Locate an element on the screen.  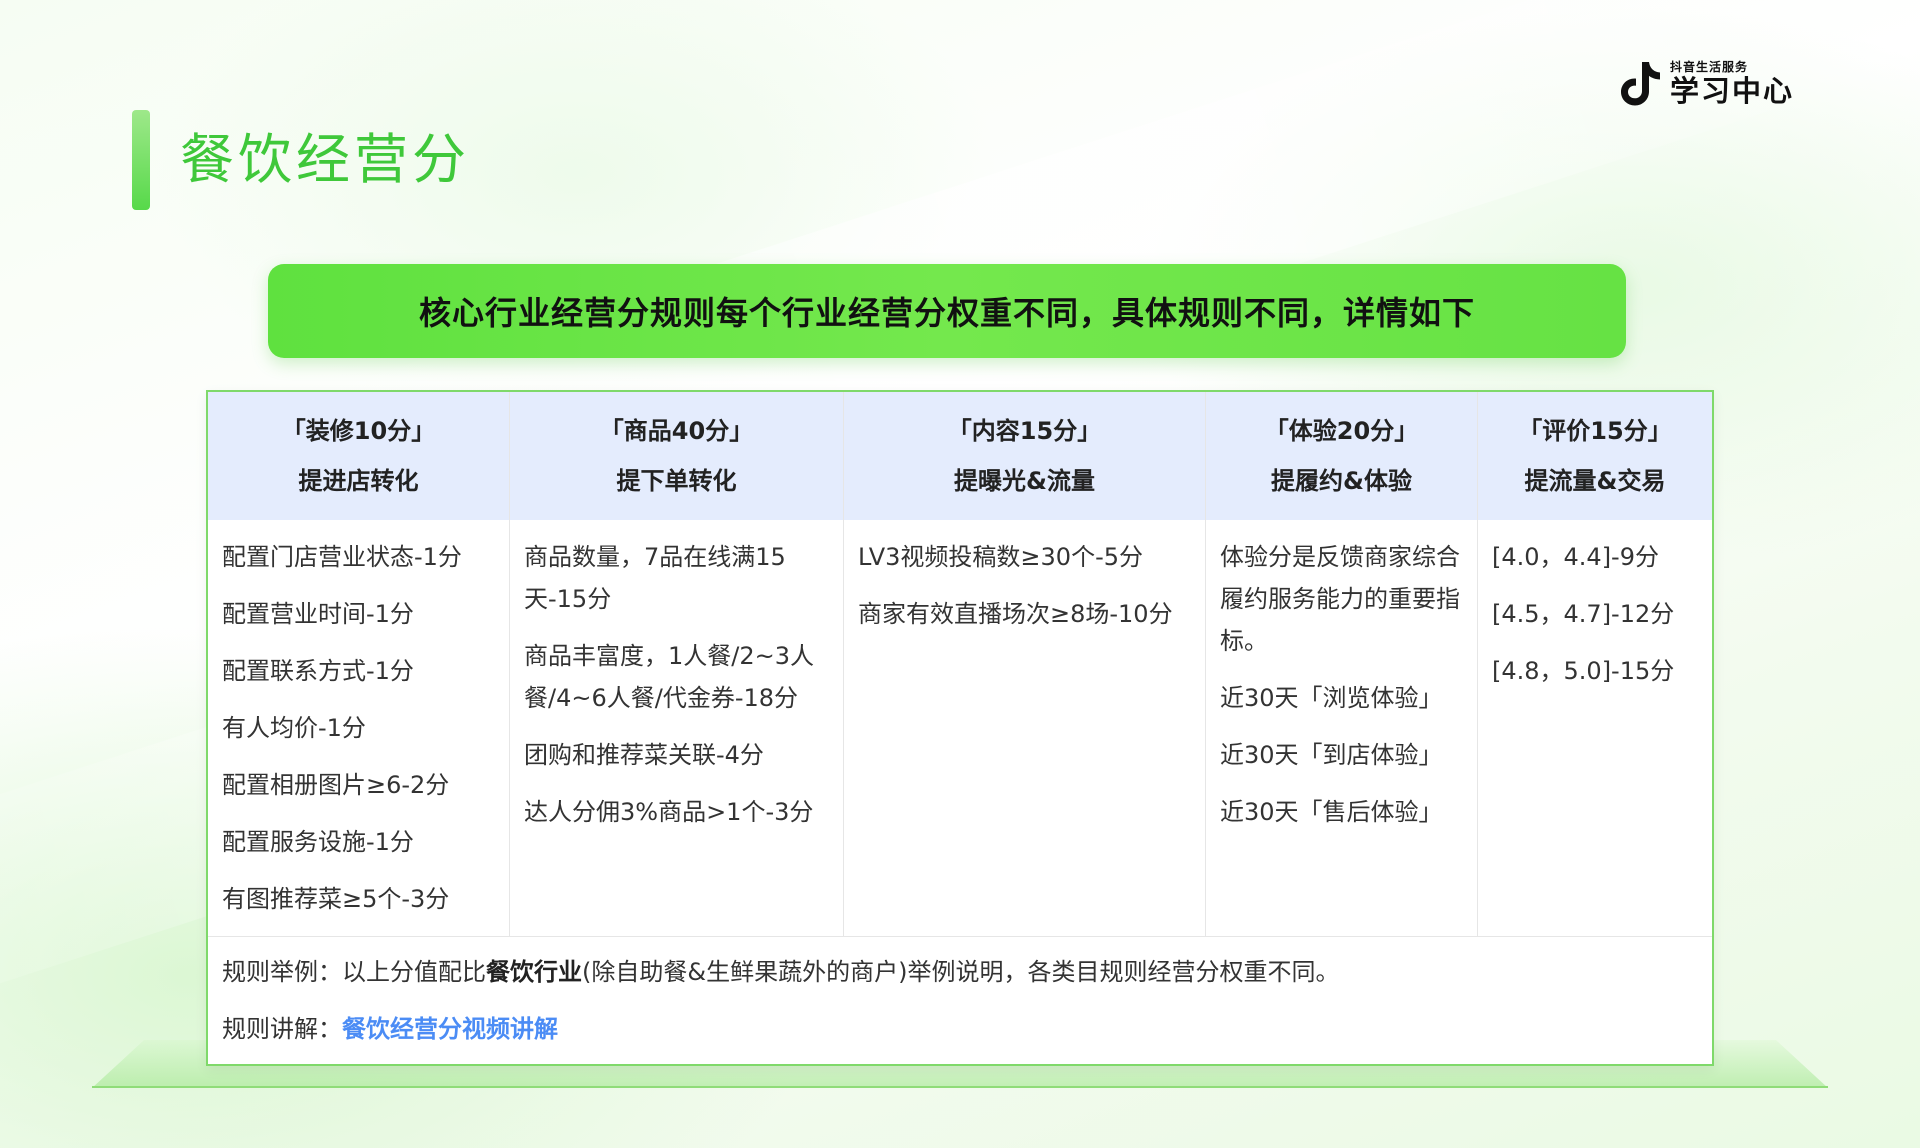
rule-item: 商家有效直播场次≥8场-10分 is located at coordinates (1015, 614).